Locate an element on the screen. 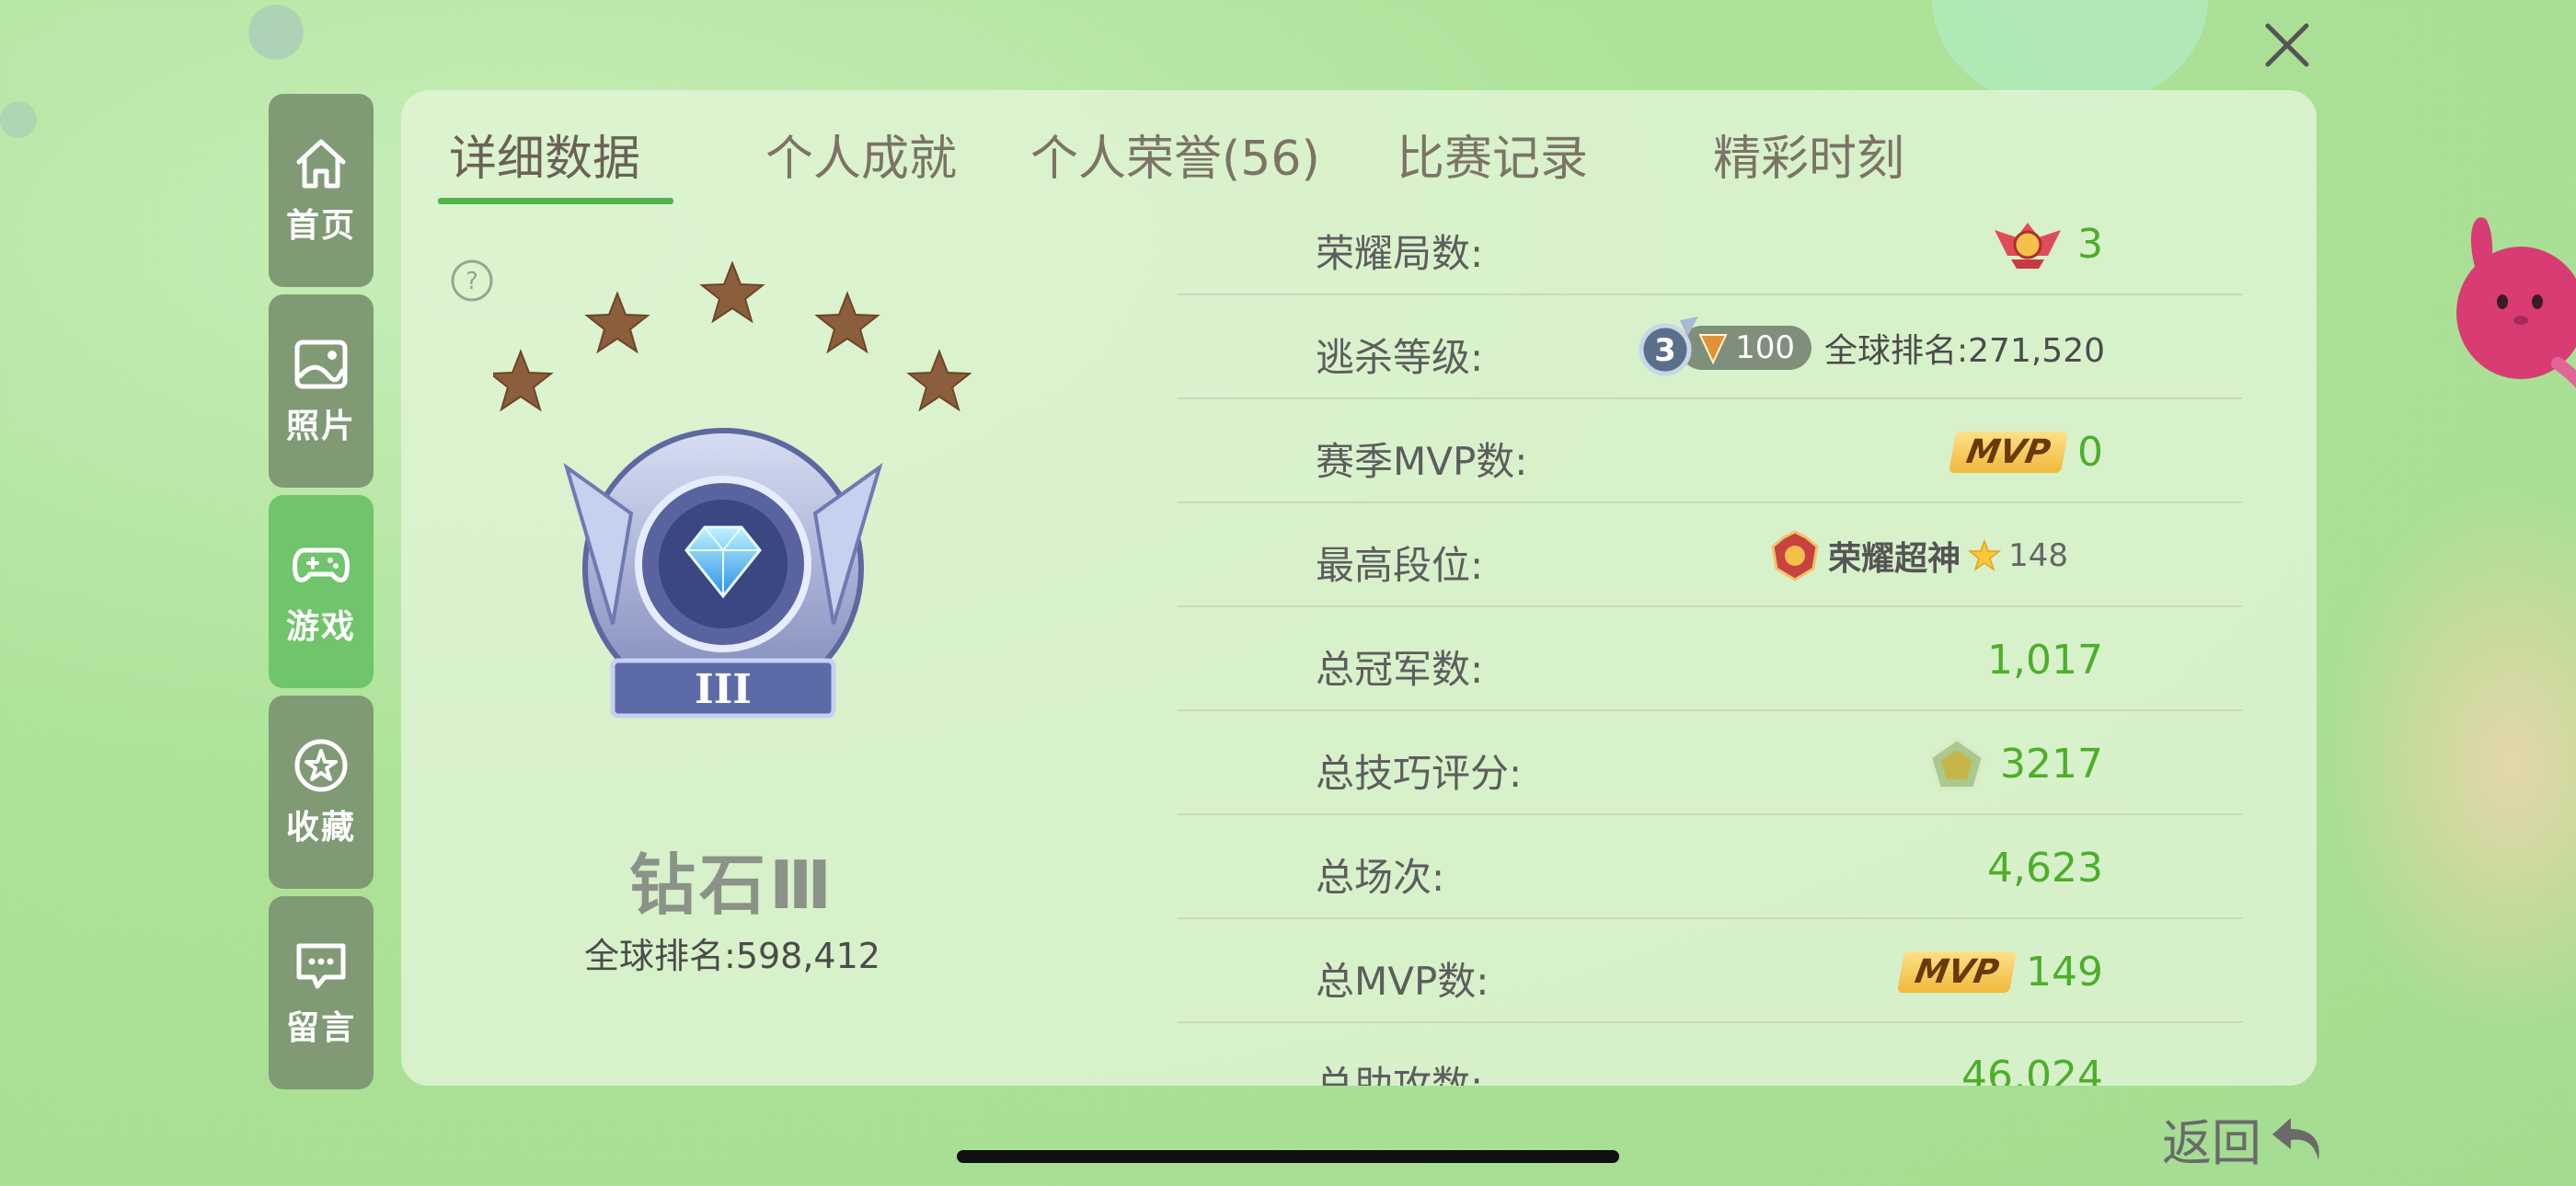 The height and width of the screenshot is (1186, 2576). close-button is located at coordinates (2287, 45).